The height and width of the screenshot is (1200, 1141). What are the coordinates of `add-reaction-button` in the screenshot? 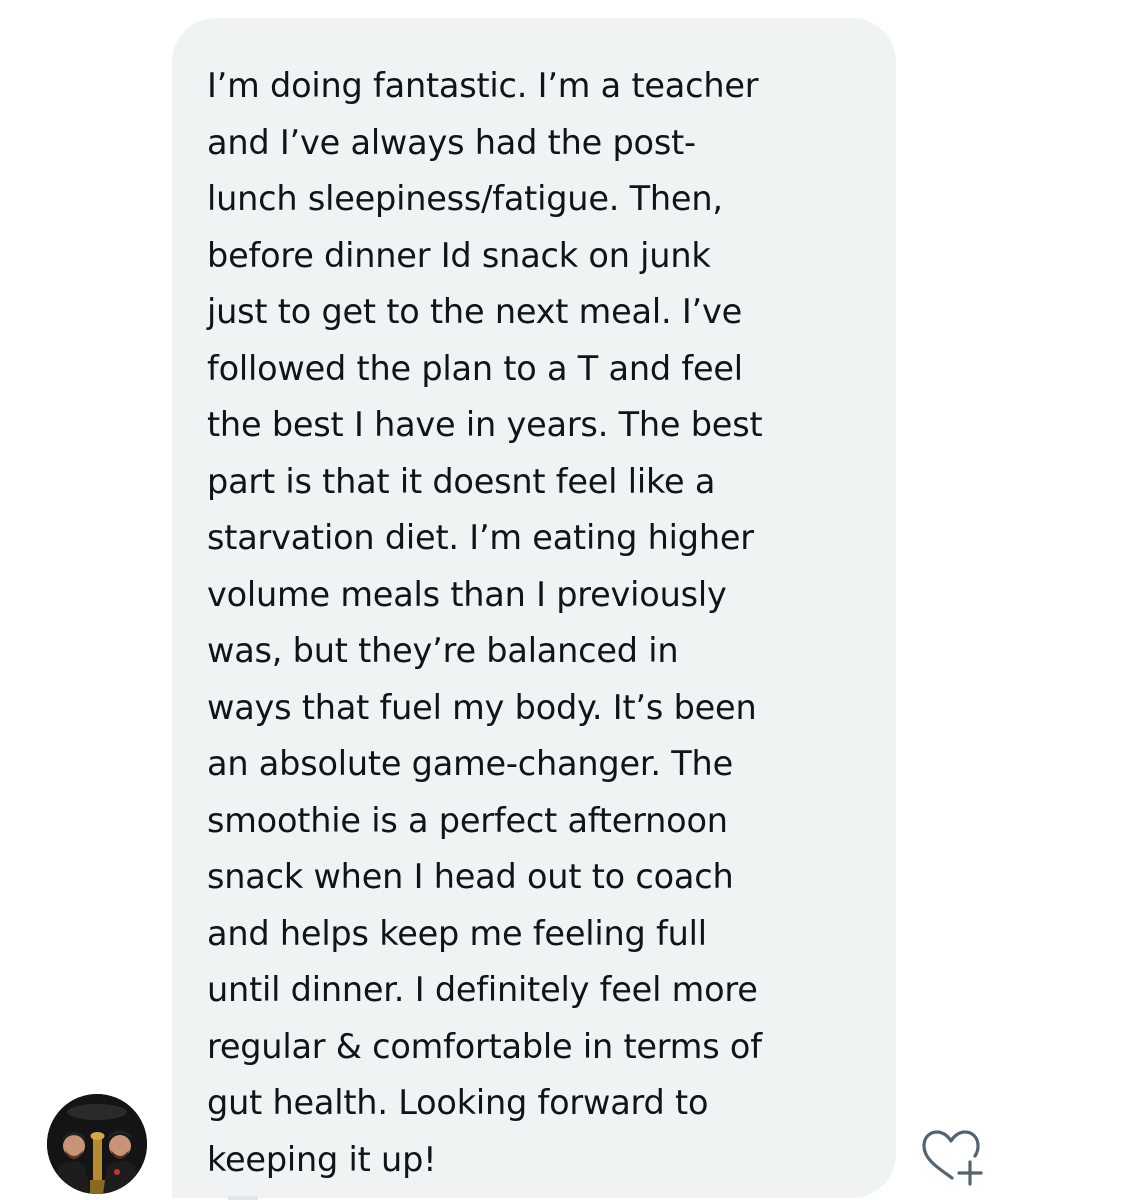 It's located at (954, 1157).